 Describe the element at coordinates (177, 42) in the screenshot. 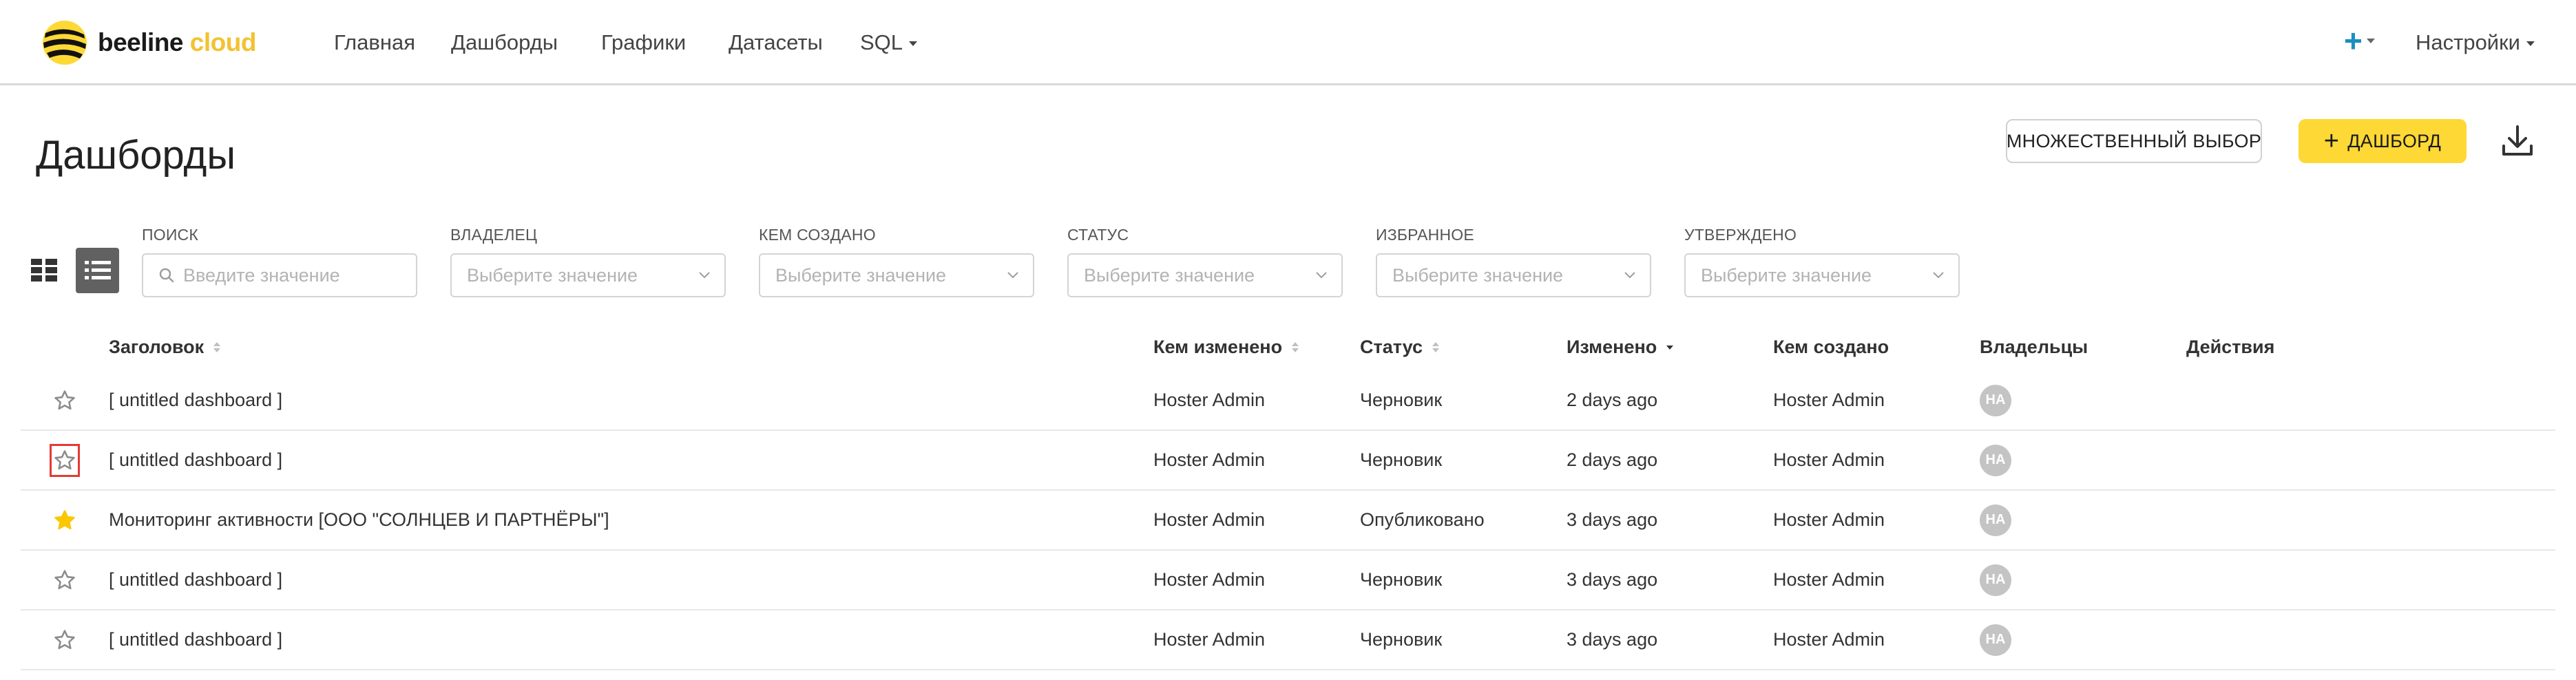

I see `brand-name: beeline cloud` at that location.